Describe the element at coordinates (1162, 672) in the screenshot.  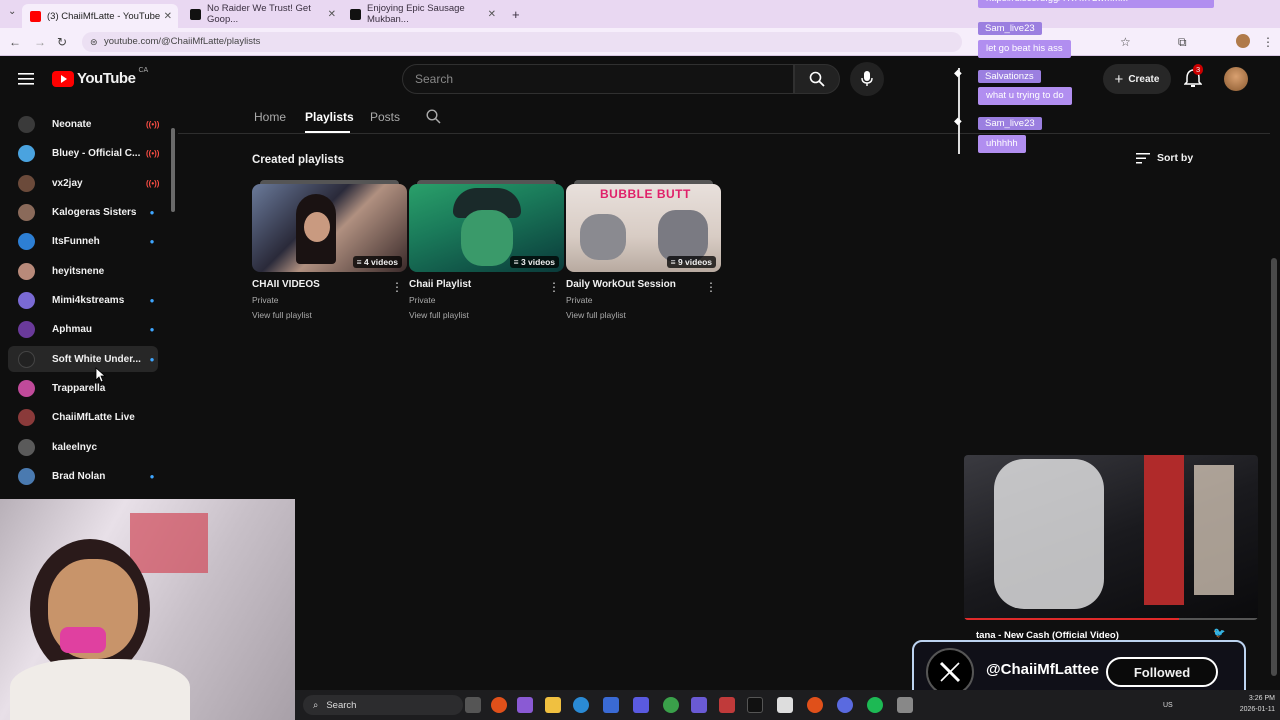
I see `followed-button: Followed` at that location.